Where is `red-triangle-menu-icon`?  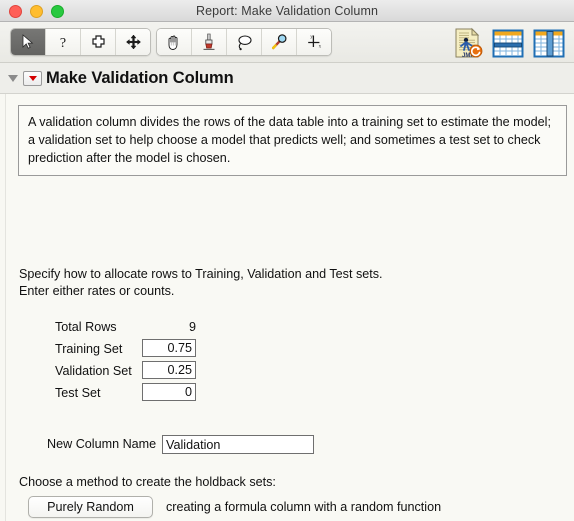
red-triangle-menu-icon is located at coordinates (32, 78).